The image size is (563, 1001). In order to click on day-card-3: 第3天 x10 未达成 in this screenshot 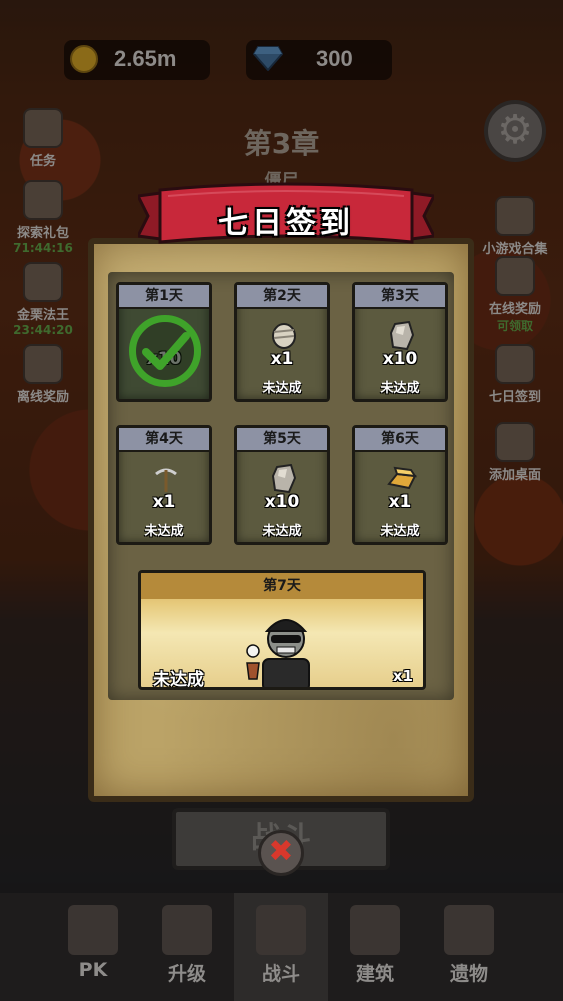, I will do `click(400, 342)`.